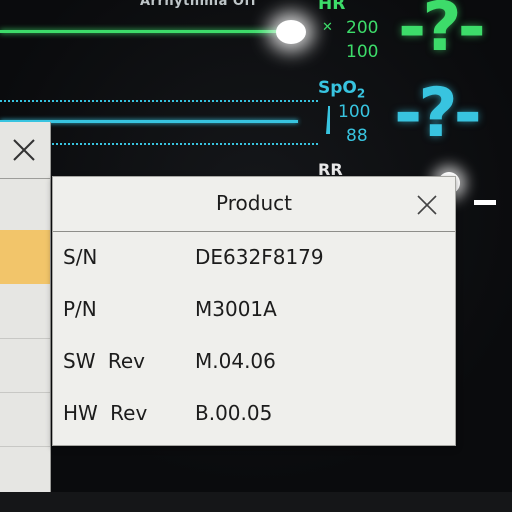 This screenshot has width=512, height=512. I want to click on spo2-alarm-low: 88, so click(357, 136).